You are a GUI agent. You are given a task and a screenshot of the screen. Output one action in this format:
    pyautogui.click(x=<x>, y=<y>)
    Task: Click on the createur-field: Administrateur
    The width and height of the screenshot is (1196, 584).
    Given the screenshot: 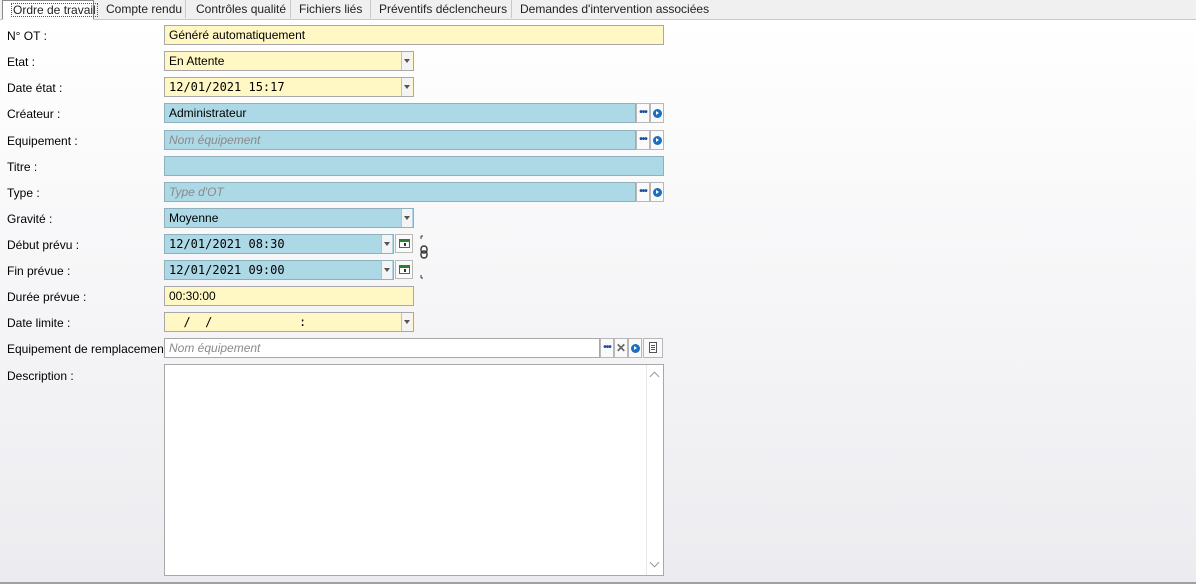 What is the action you would take?
    pyautogui.click(x=400, y=113)
    